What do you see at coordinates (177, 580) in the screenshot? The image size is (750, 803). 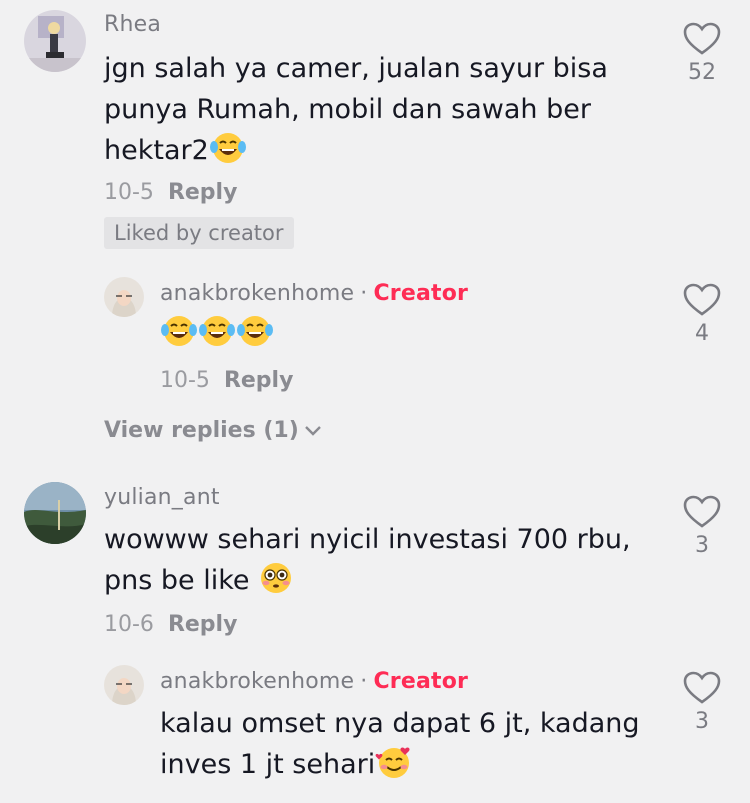 I see `comment-text-line: pns be like` at bounding box center [177, 580].